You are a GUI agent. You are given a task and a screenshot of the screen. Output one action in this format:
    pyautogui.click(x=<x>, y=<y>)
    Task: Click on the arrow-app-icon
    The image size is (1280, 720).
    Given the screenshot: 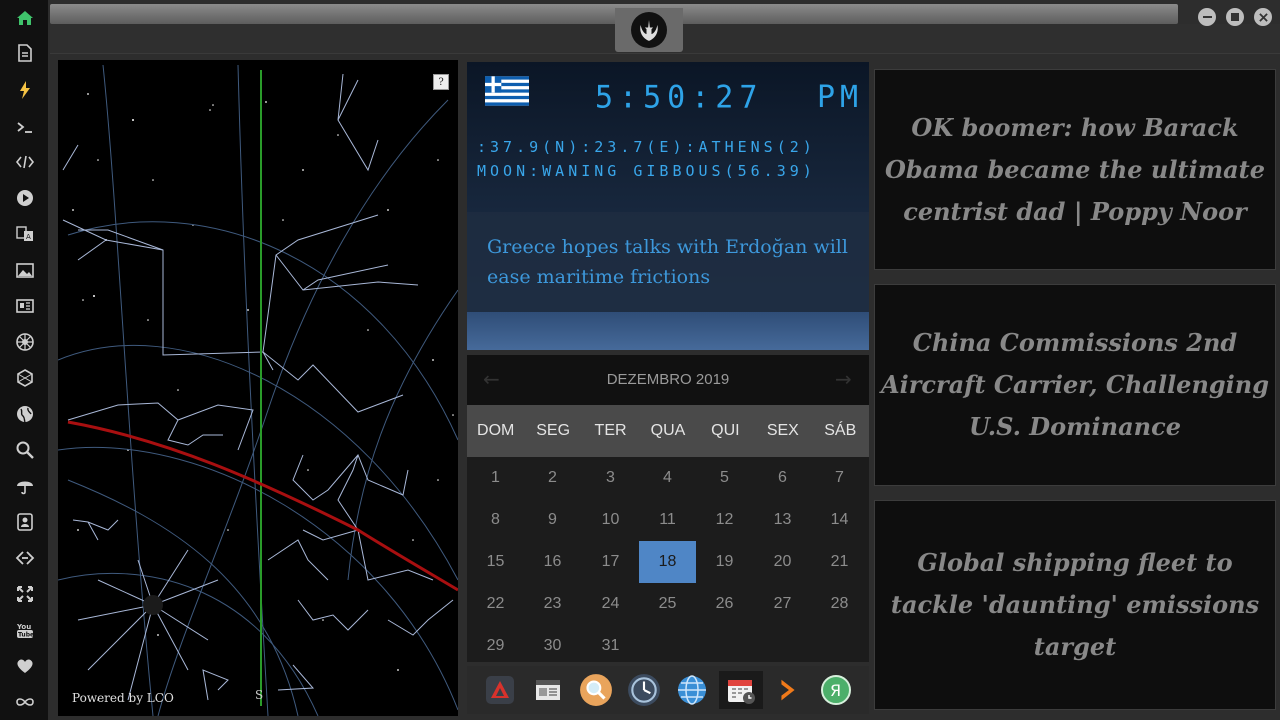 What is the action you would take?
    pyautogui.click(x=788, y=690)
    